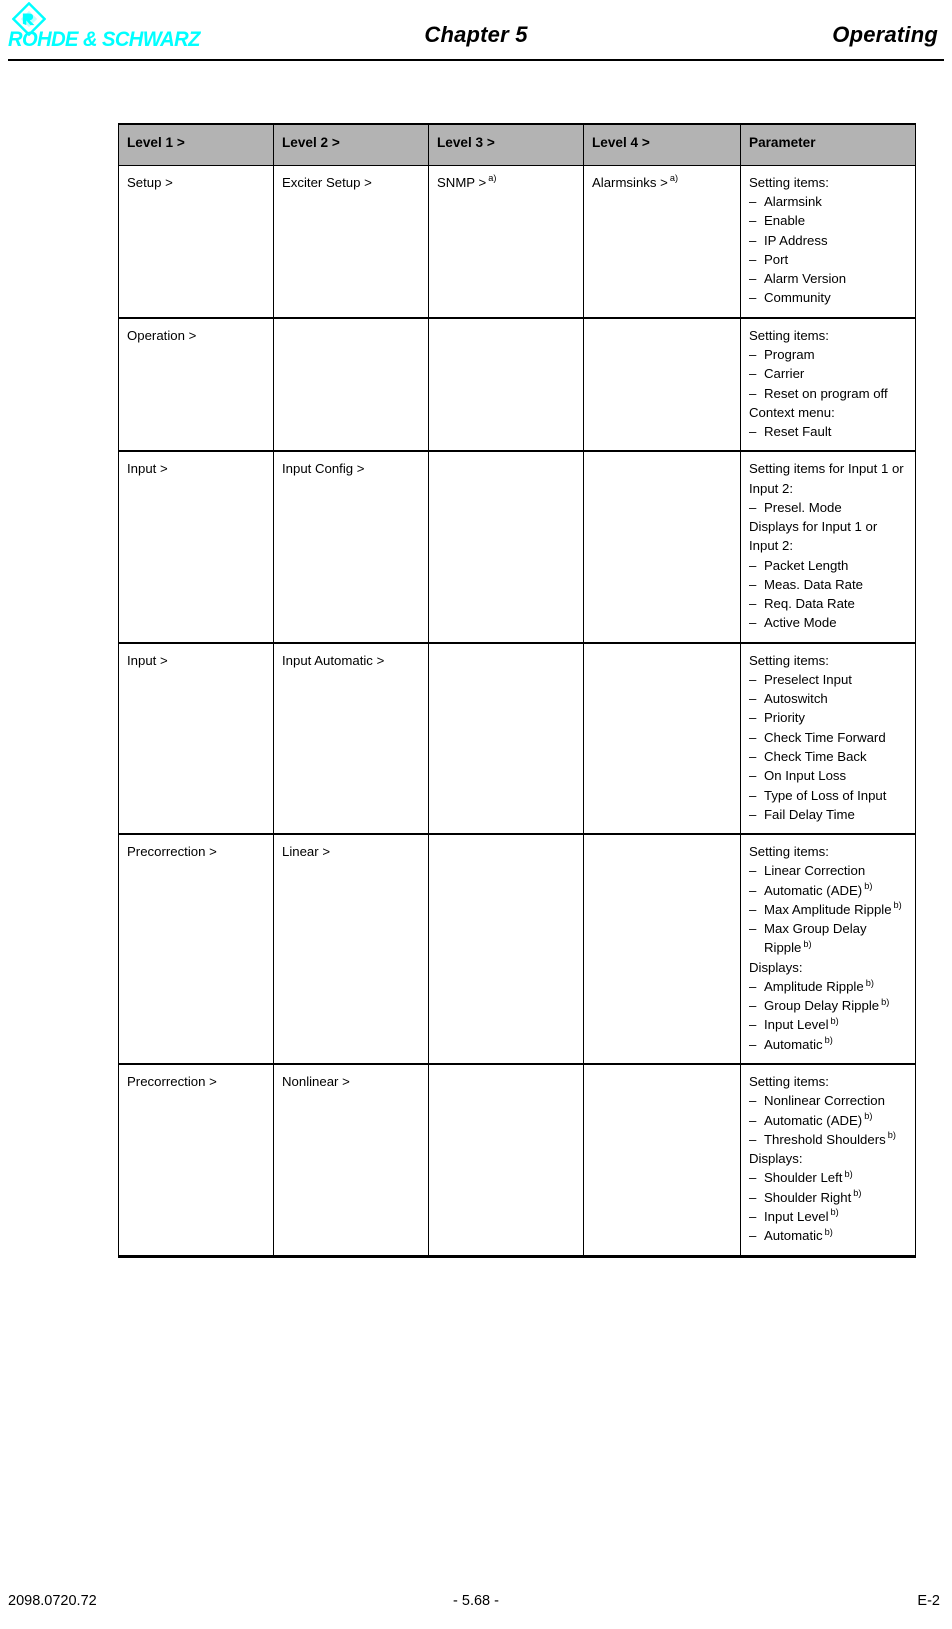 The image size is (952, 1629). What do you see at coordinates (813, 536) in the screenshot?
I see `parameter-label: Displays for Input 1 or Input 2:` at bounding box center [813, 536].